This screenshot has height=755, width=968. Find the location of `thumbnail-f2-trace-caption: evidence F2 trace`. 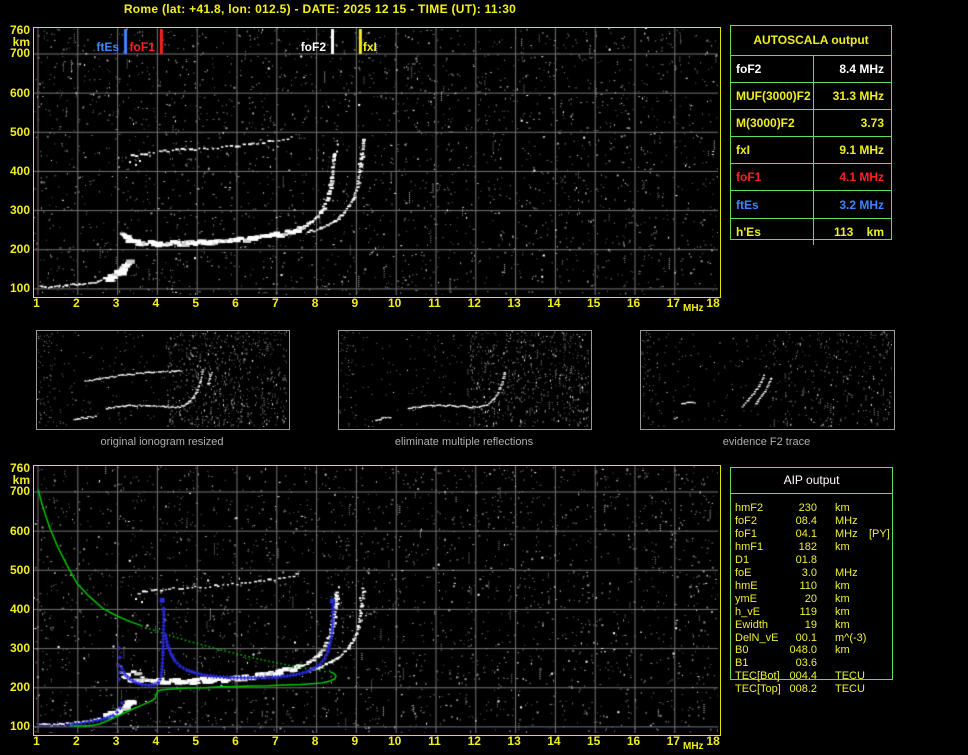

thumbnail-f2-trace-caption: evidence F2 trace is located at coordinates (766, 442).